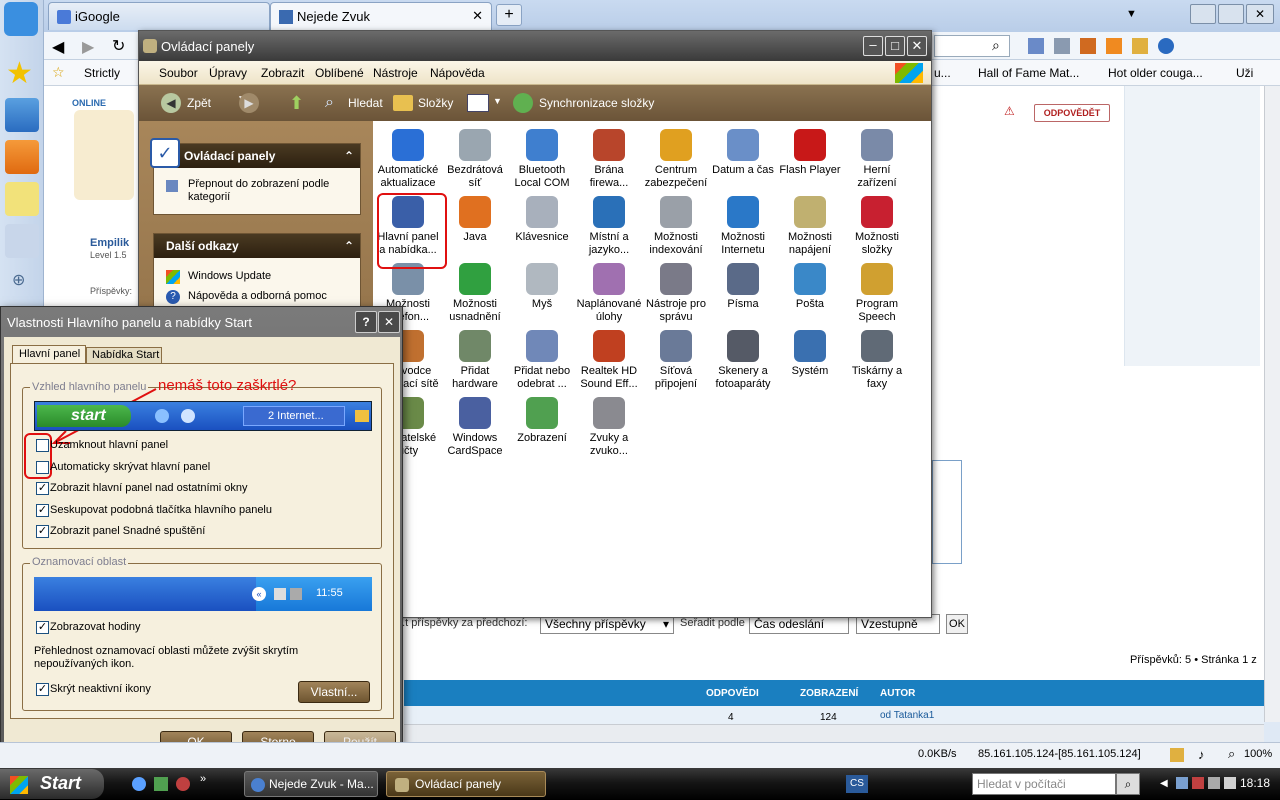  What do you see at coordinates (810, 359) in the screenshot?
I see `cp-icon-item: Systém` at bounding box center [810, 359].